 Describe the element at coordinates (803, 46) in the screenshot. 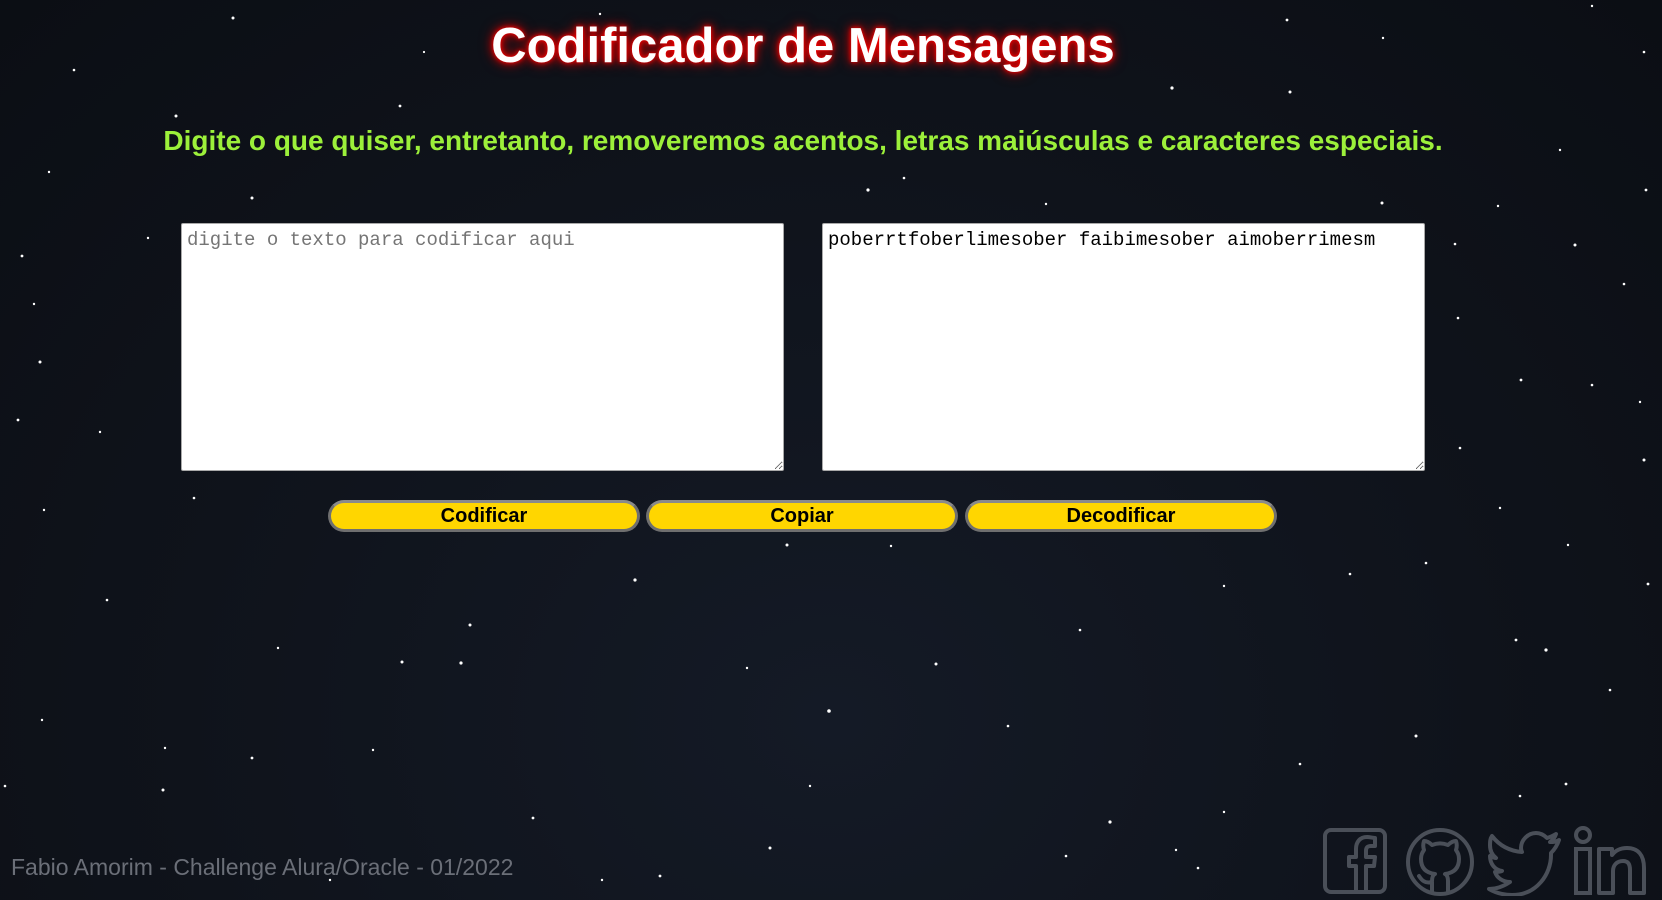

I see `page-title: Codificador de Mensagens` at that location.